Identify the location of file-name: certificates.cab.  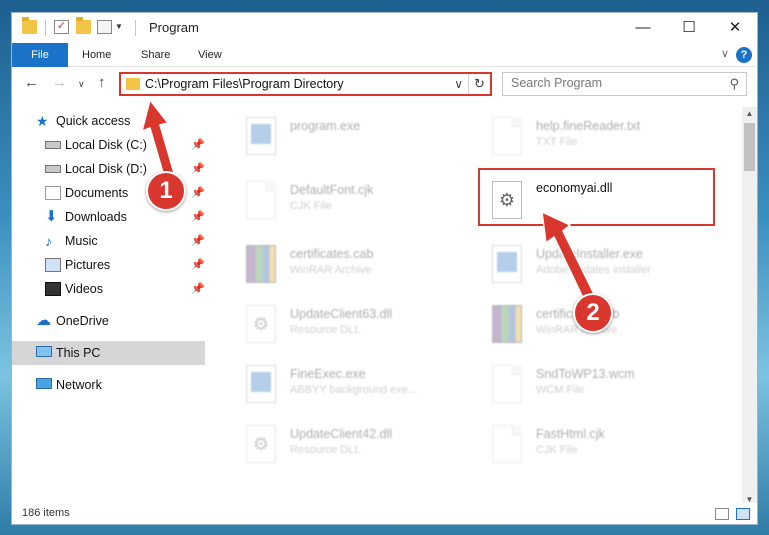
(332, 254).